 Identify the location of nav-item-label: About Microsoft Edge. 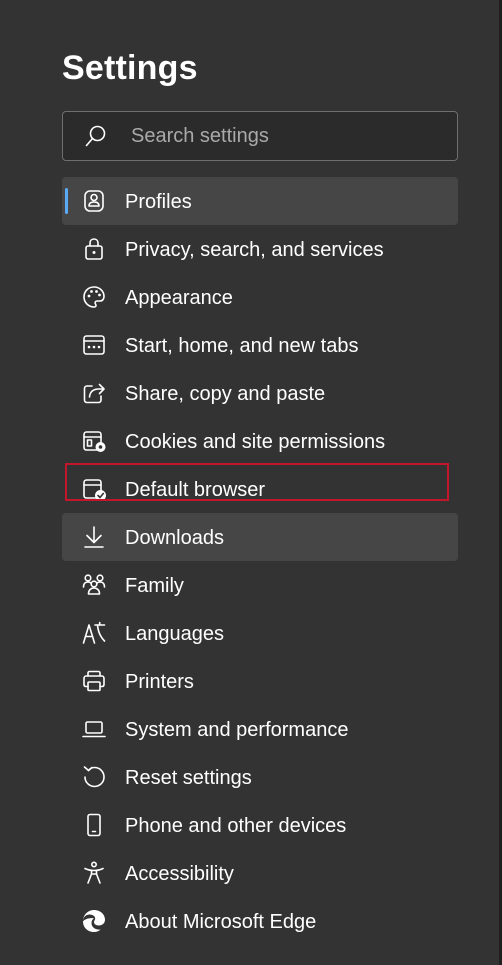
(221, 922).